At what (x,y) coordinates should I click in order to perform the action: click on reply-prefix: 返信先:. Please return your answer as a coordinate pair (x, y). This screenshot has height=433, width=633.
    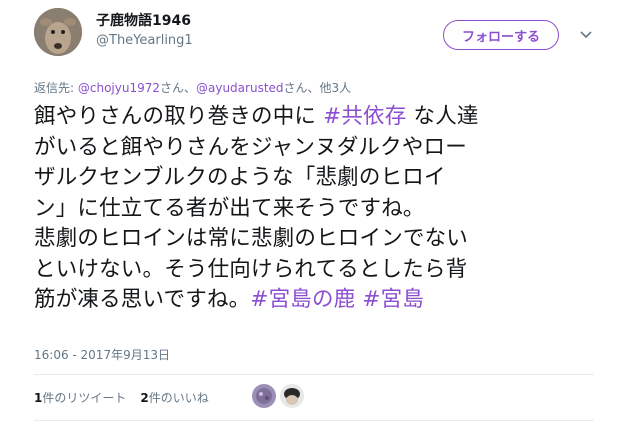
    Looking at the image, I should click on (56, 88).